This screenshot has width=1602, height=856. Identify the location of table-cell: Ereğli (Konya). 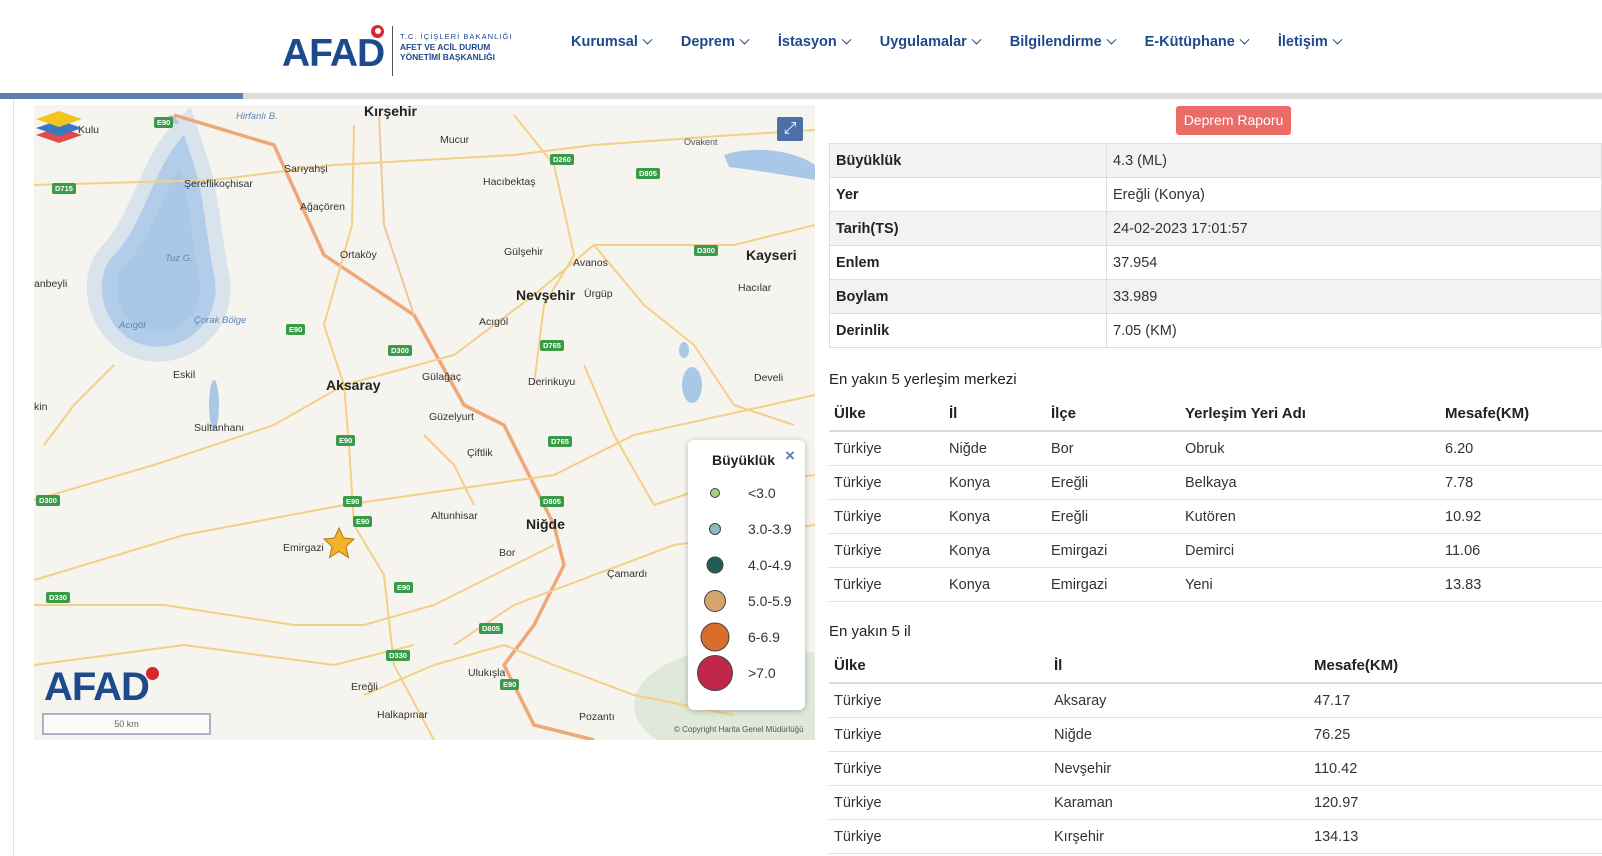
(1354, 194).